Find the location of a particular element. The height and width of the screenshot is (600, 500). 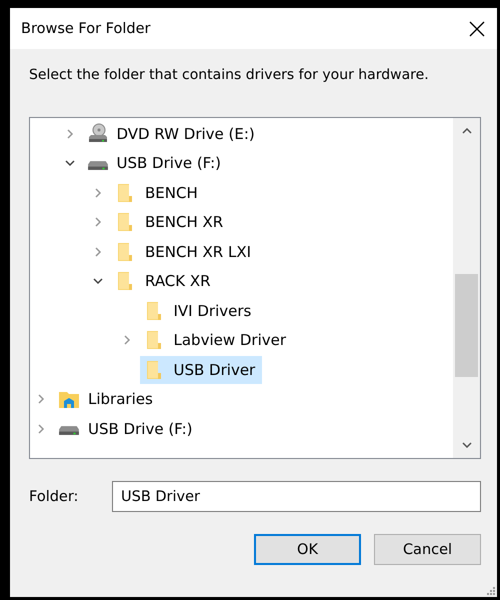

dialog-button: OK is located at coordinates (307, 549).